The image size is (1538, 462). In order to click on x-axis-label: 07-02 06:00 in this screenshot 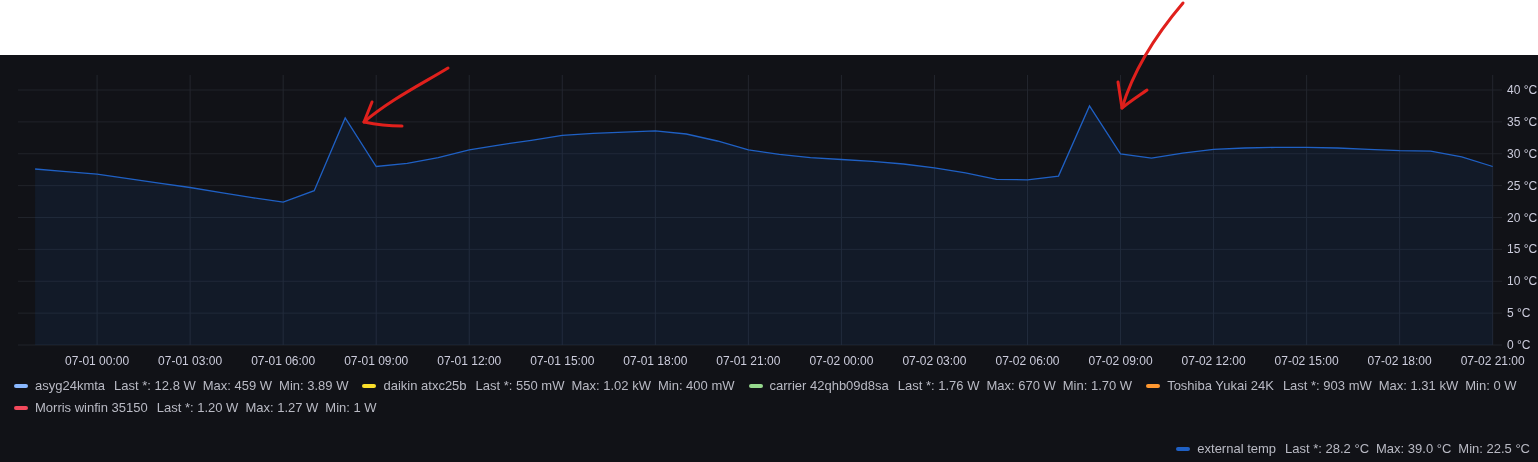, I will do `click(1027, 361)`.